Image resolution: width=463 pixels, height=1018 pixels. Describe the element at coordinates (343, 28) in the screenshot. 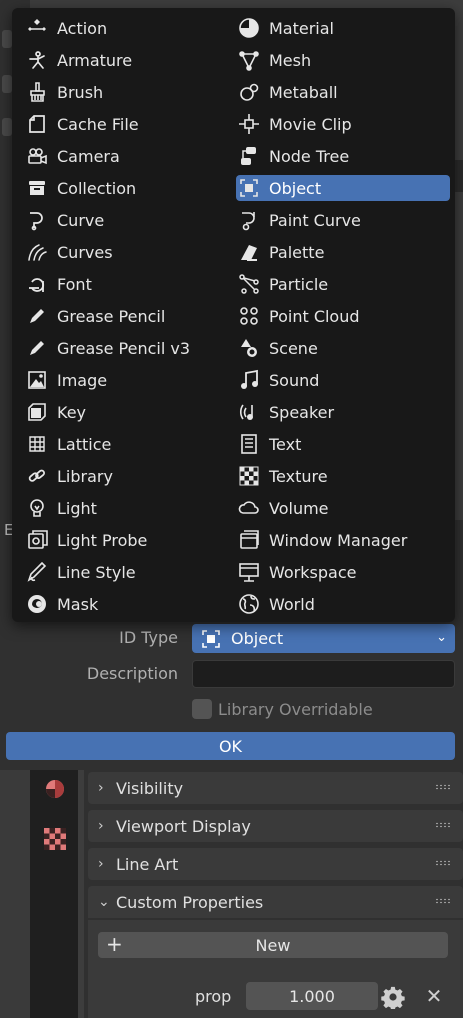

I see `menu-item-material: Material` at that location.